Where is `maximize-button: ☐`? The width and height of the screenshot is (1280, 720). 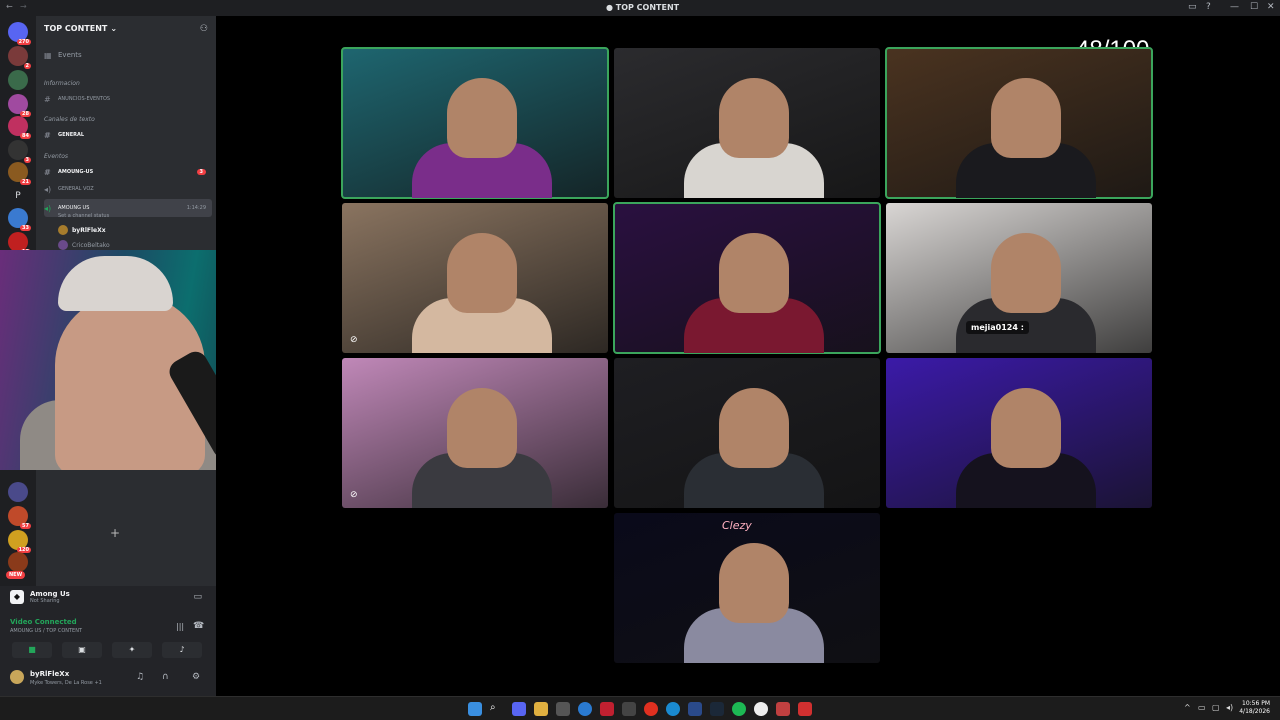 maximize-button: ☐ is located at coordinates (1254, 7).